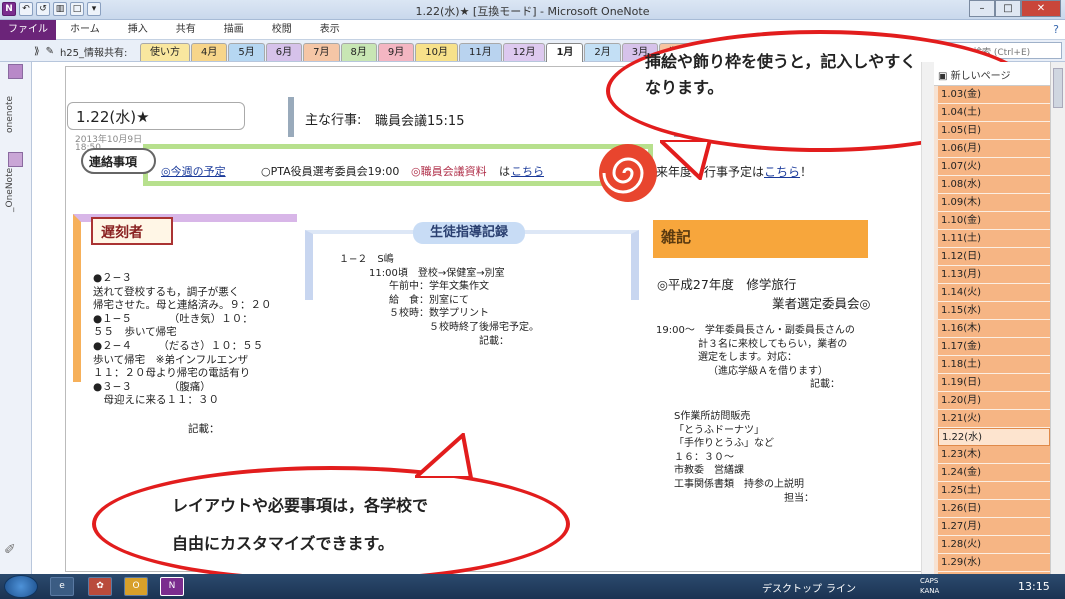 This screenshot has width=1065, height=599. I want to click on page-list-item: 1.13(月), so click(994, 275).